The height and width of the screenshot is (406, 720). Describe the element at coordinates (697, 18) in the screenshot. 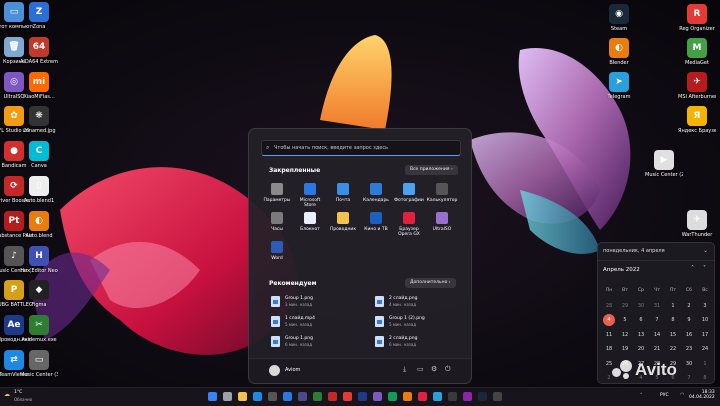

I see `desktop-icon: R Reg Organizer` at that location.